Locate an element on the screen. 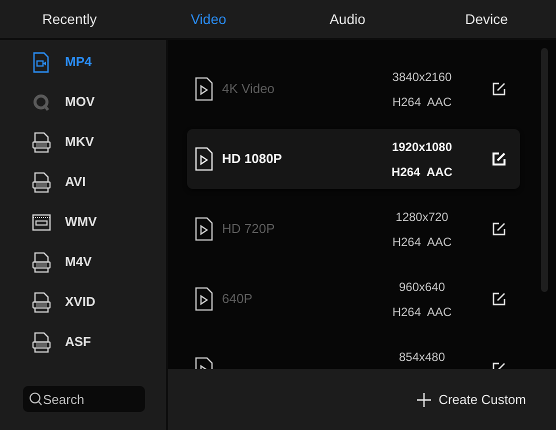 Image resolution: width=556 pixels, height=430 pixels. tab: Video is located at coordinates (208, 19).